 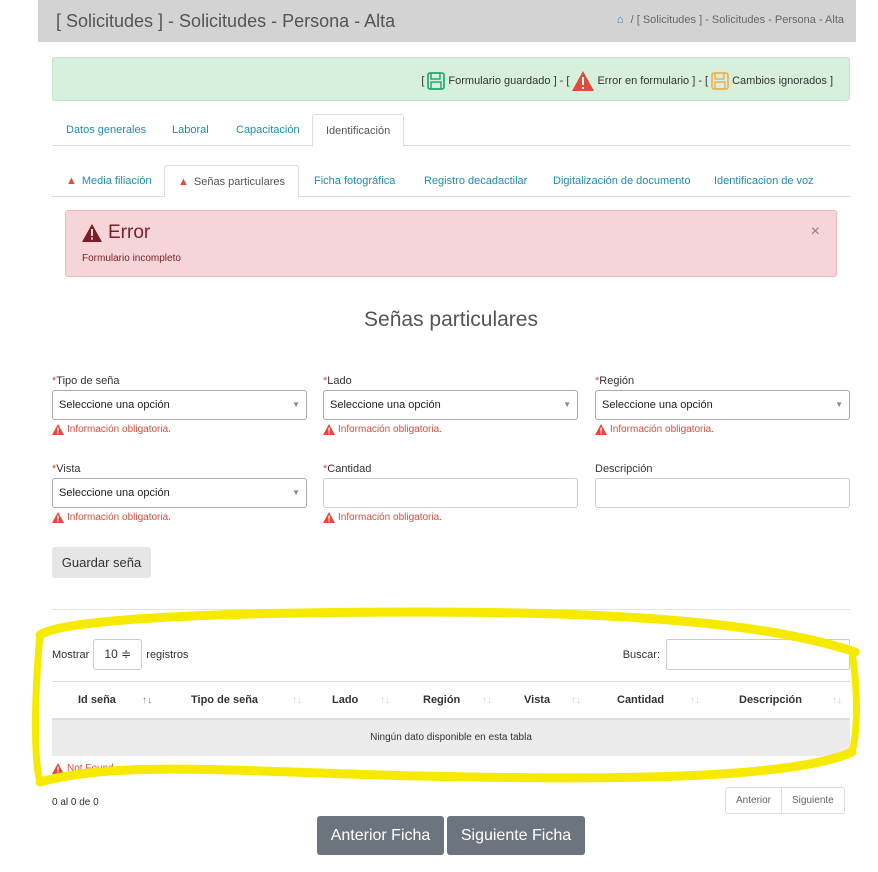 I want to click on column-vista: Vista ↑↓, so click(x=559, y=700).